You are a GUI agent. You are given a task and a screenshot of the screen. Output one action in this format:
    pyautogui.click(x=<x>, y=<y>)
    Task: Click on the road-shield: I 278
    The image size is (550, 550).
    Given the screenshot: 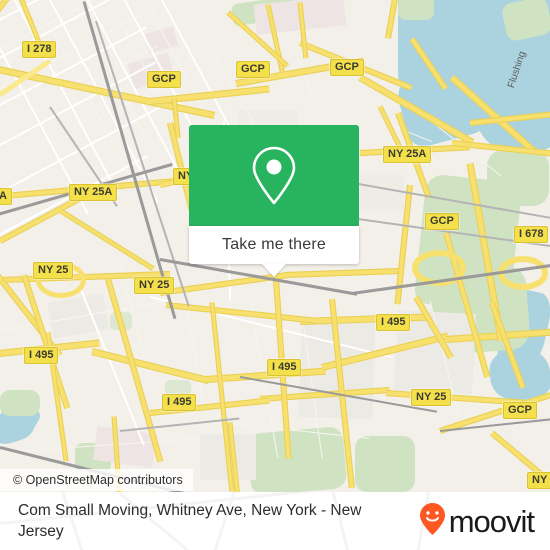 What is the action you would take?
    pyautogui.click(x=39, y=49)
    